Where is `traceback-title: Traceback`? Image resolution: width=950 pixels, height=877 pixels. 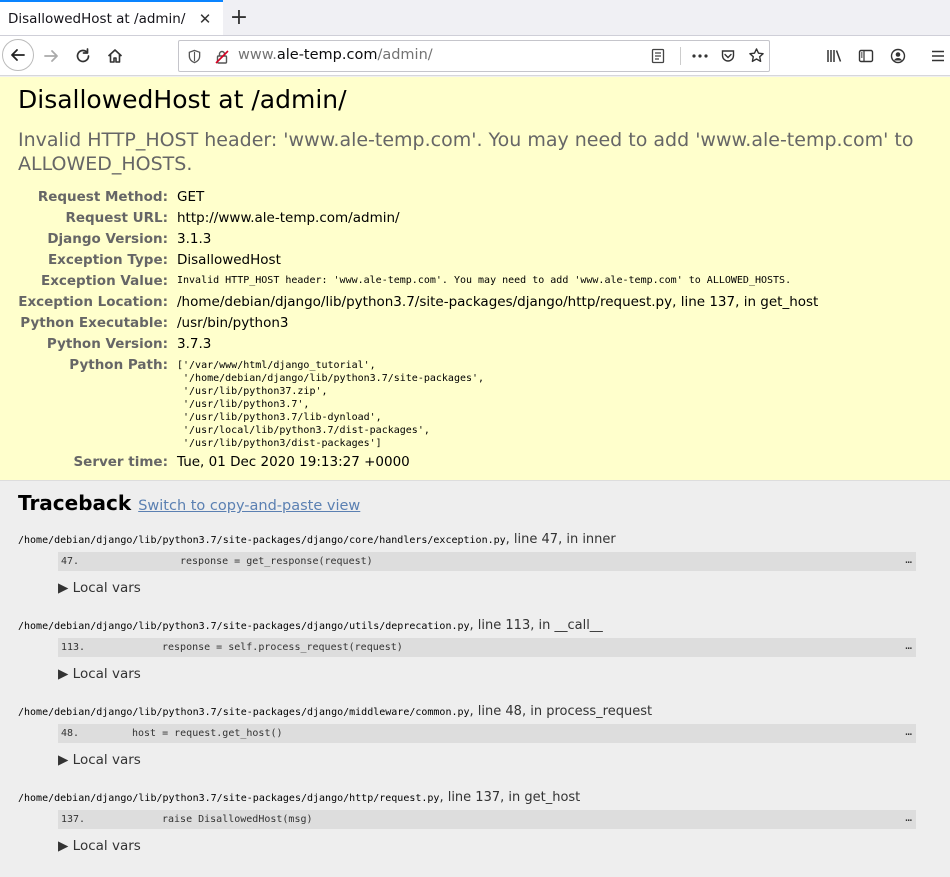 traceback-title: Traceback is located at coordinates (75, 503).